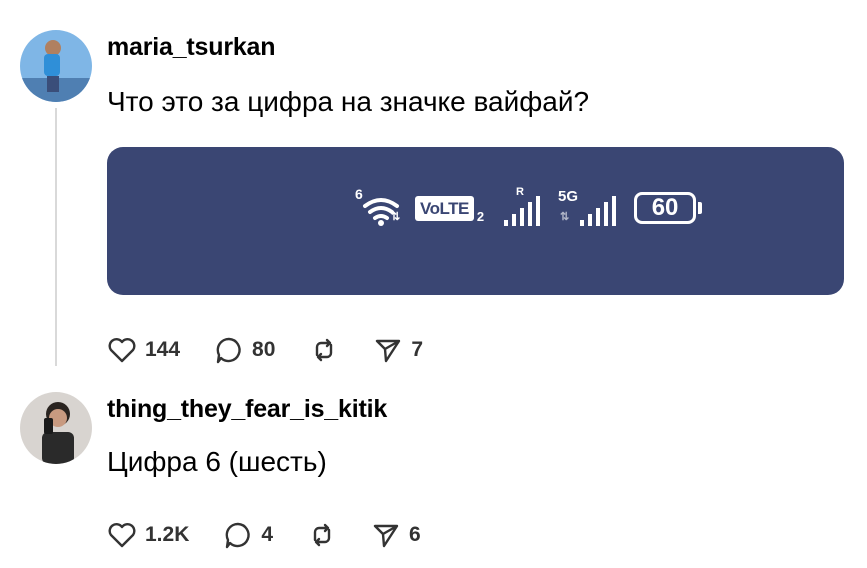  I want to click on username: maria_tsurkan, so click(191, 47).